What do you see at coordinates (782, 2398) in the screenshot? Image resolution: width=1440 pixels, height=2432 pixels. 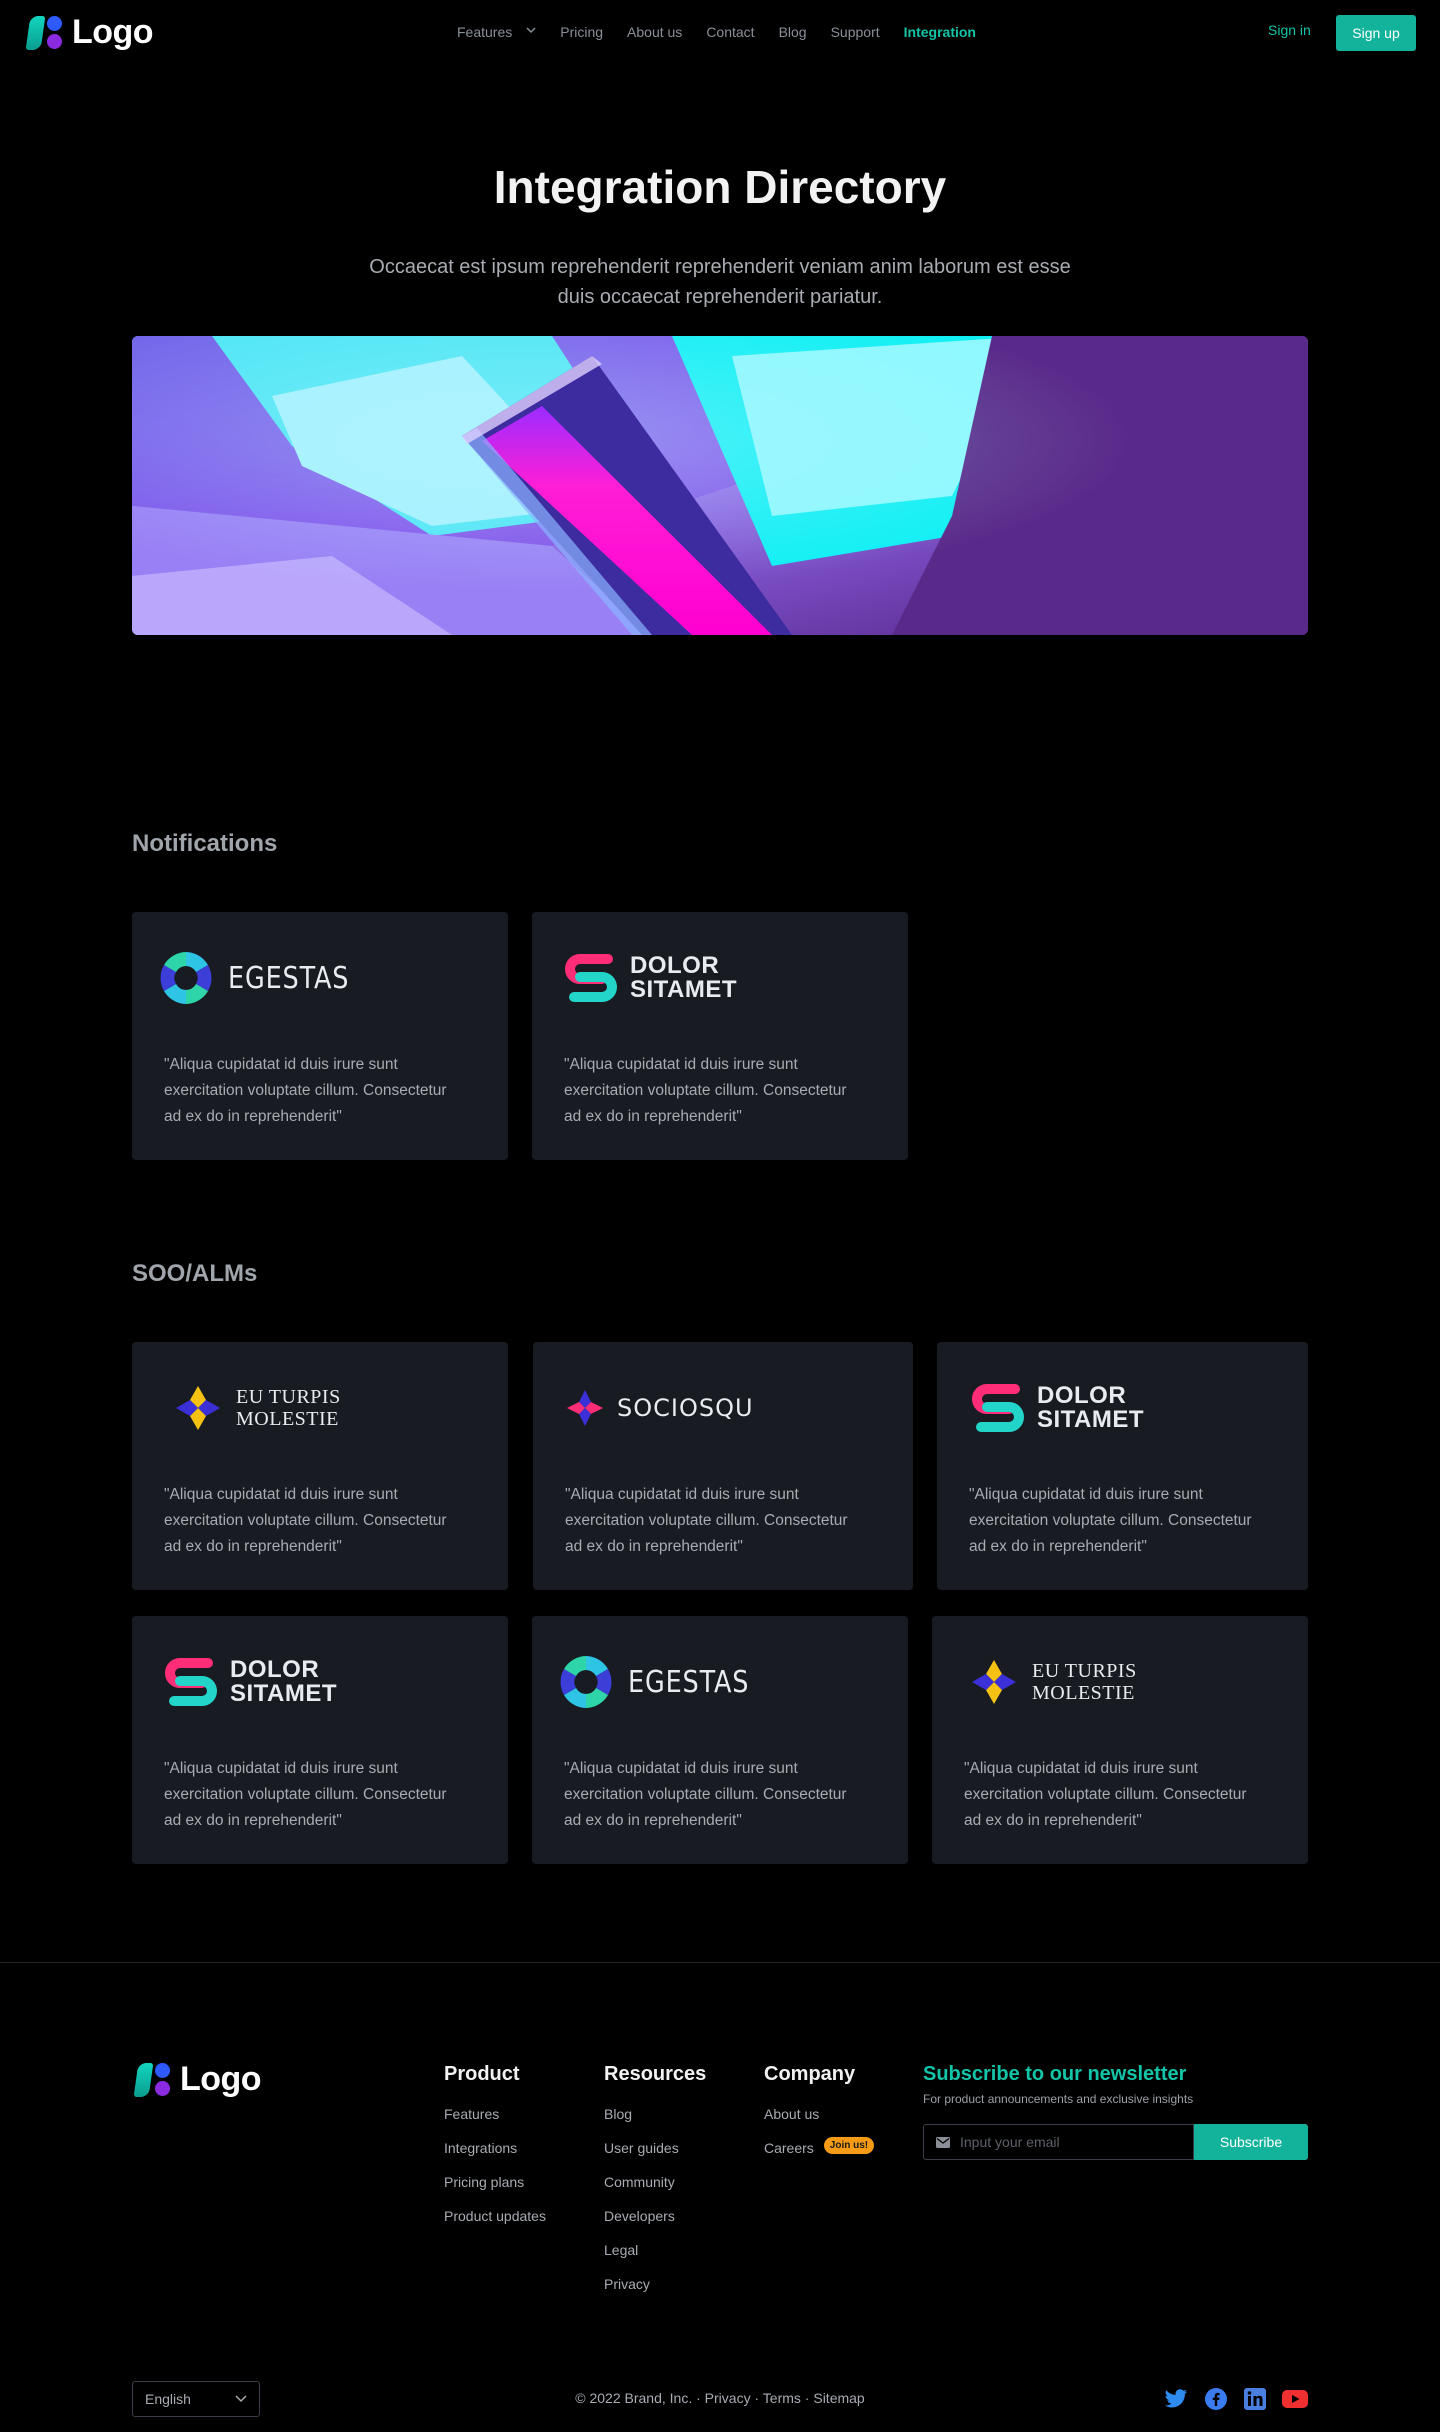 I see `terms-link: Terms` at bounding box center [782, 2398].